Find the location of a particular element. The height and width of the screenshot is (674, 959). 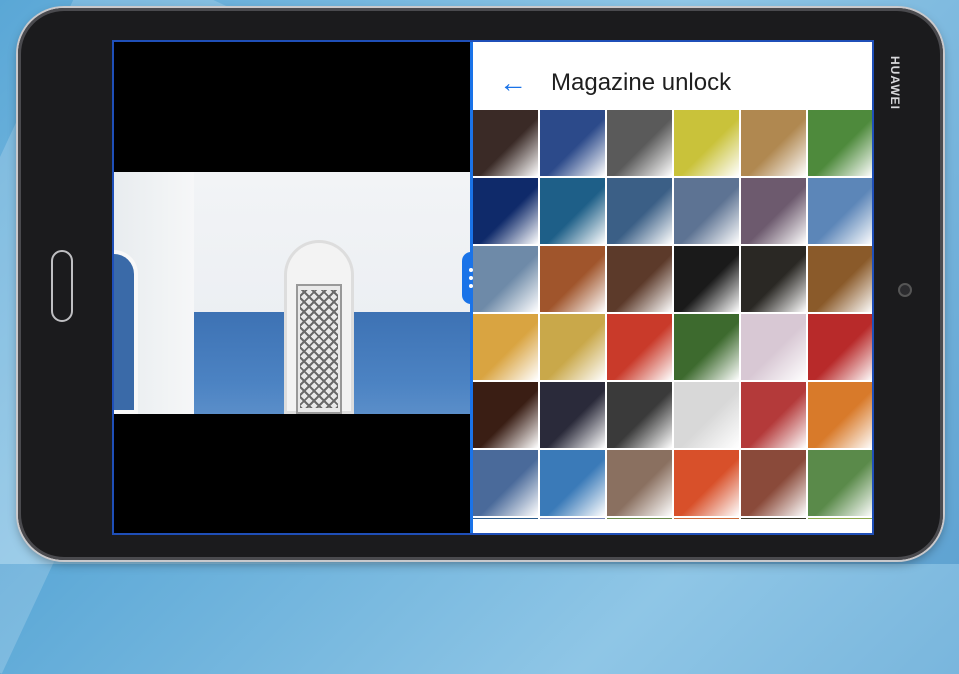

arched-door-photo is located at coordinates (292, 293).